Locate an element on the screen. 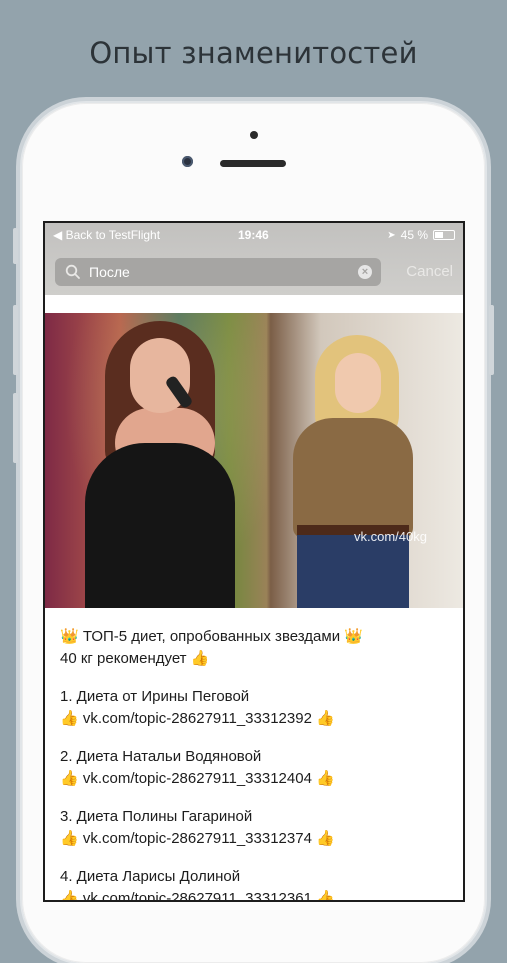 The image size is (507, 963). phone-front-camera is located at coordinates (187, 161).